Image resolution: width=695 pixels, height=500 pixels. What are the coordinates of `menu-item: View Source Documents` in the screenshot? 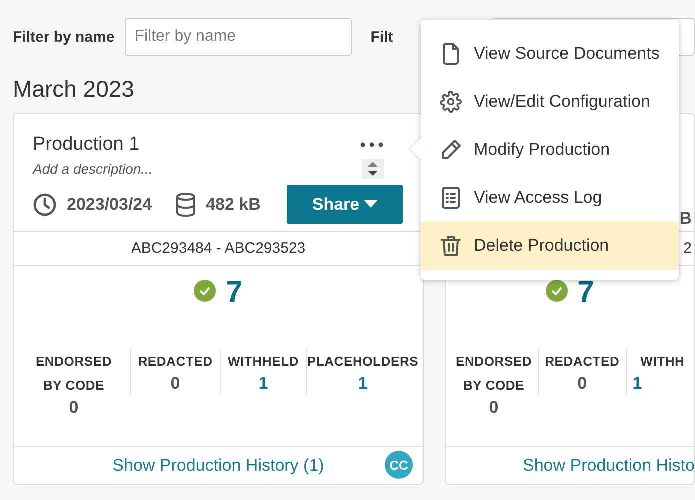 It's located at (550, 54).